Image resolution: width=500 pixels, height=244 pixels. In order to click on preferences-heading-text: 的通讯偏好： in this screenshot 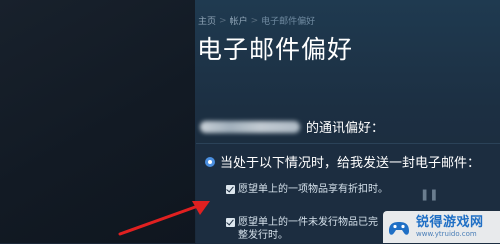, I will do `click(345, 128)`.